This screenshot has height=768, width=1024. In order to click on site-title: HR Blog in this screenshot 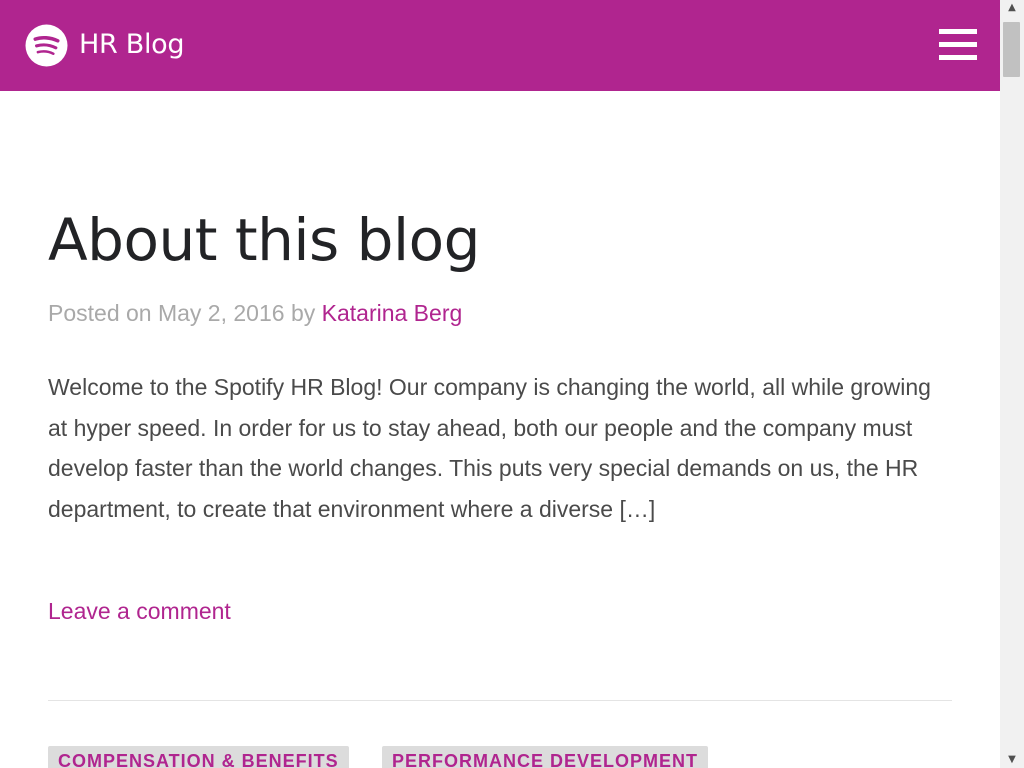, I will do `click(132, 45)`.